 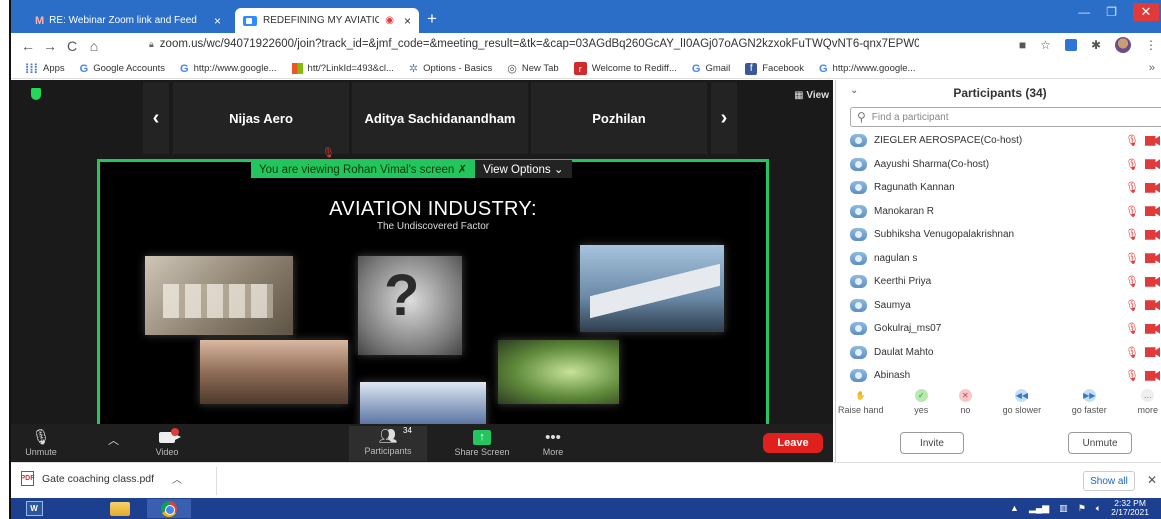 What do you see at coordinates (36, 94) in the screenshot?
I see `security-shield-icon` at bounding box center [36, 94].